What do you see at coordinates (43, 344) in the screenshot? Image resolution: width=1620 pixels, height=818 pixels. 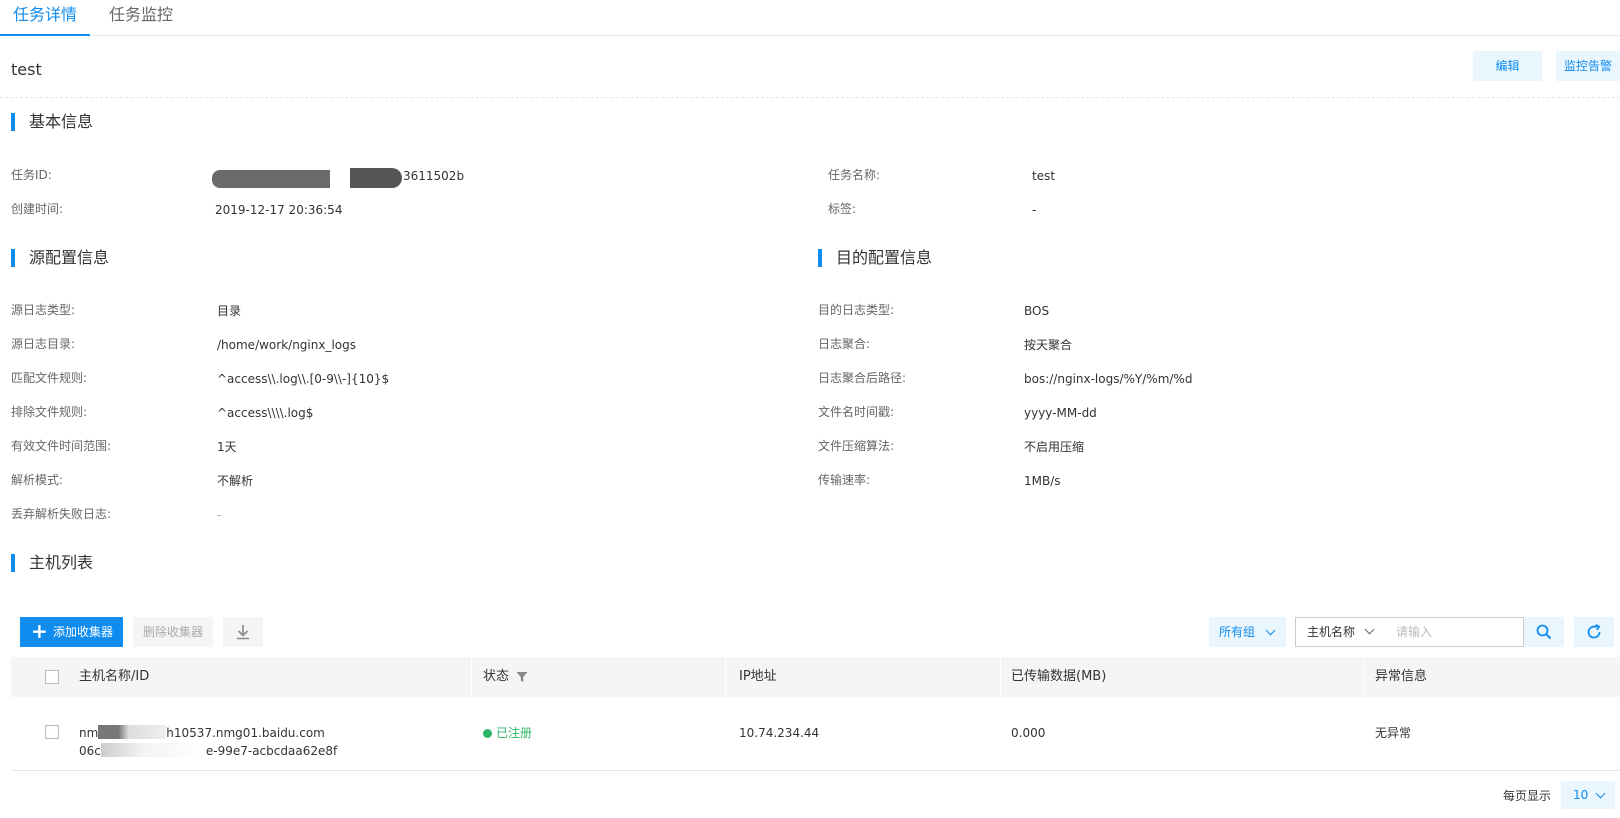 I see `source-field-label: 源日志目录:` at bounding box center [43, 344].